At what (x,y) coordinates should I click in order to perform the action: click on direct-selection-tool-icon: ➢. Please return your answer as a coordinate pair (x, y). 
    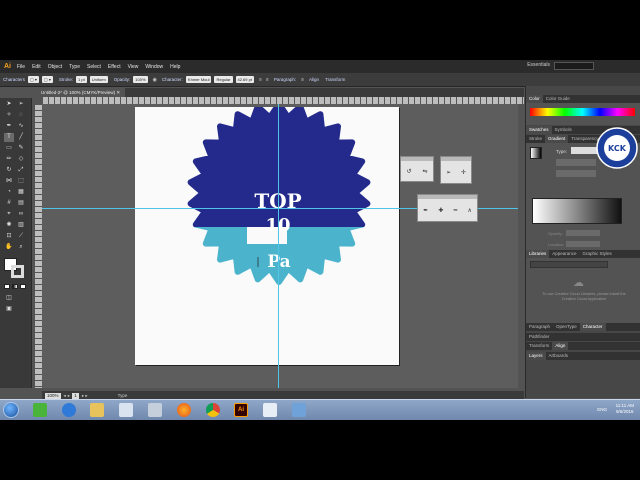
    Looking at the image, I should click on (21, 104).